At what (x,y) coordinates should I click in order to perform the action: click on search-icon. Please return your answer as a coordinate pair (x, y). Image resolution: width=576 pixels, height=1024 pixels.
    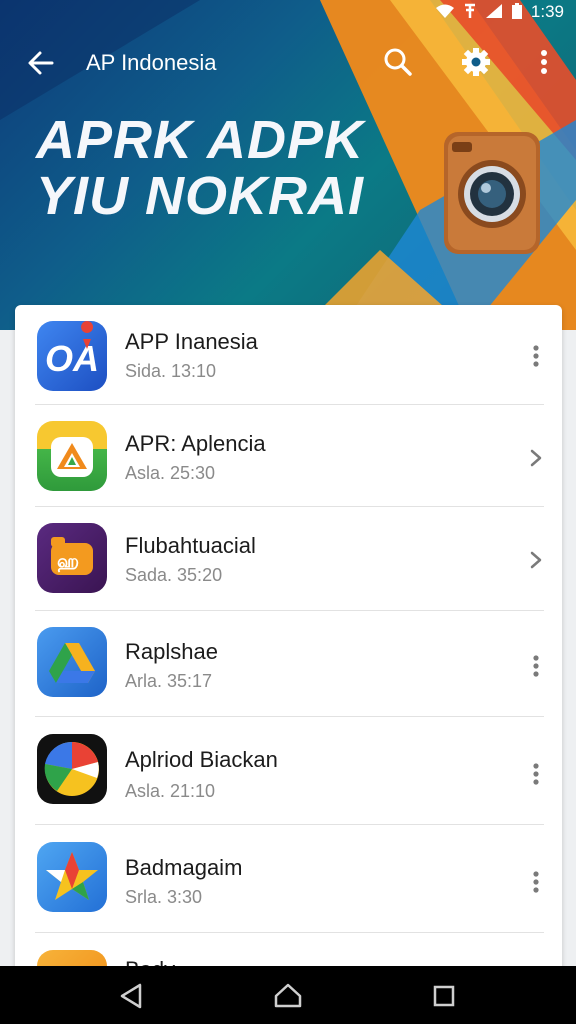
    Looking at the image, I should click on (398, 62).